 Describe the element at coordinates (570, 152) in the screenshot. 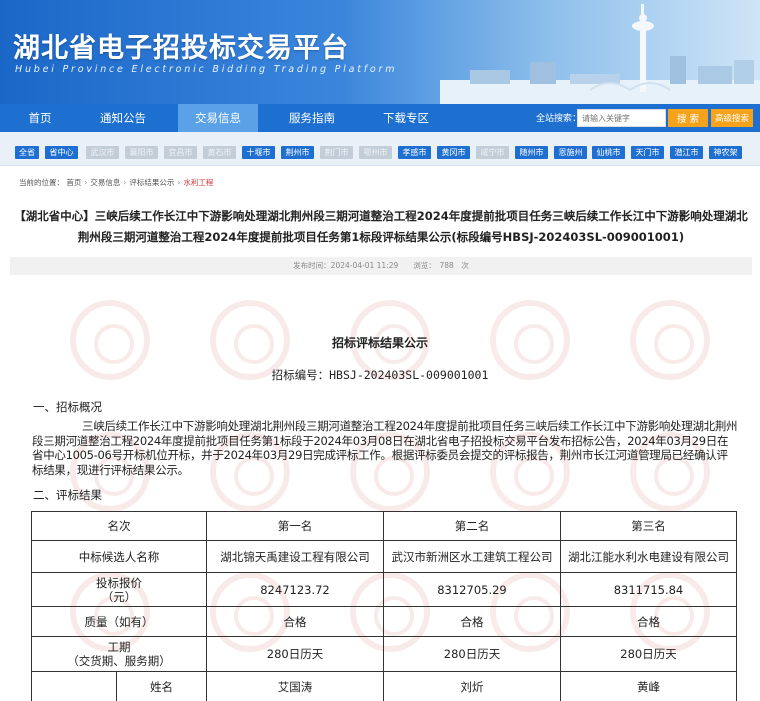

I see `city-tag: 恩施州` at that location.